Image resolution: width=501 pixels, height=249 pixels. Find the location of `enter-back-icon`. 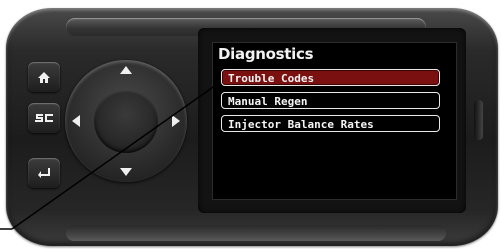

enter-back-icon is located at coordinates (44, 173).